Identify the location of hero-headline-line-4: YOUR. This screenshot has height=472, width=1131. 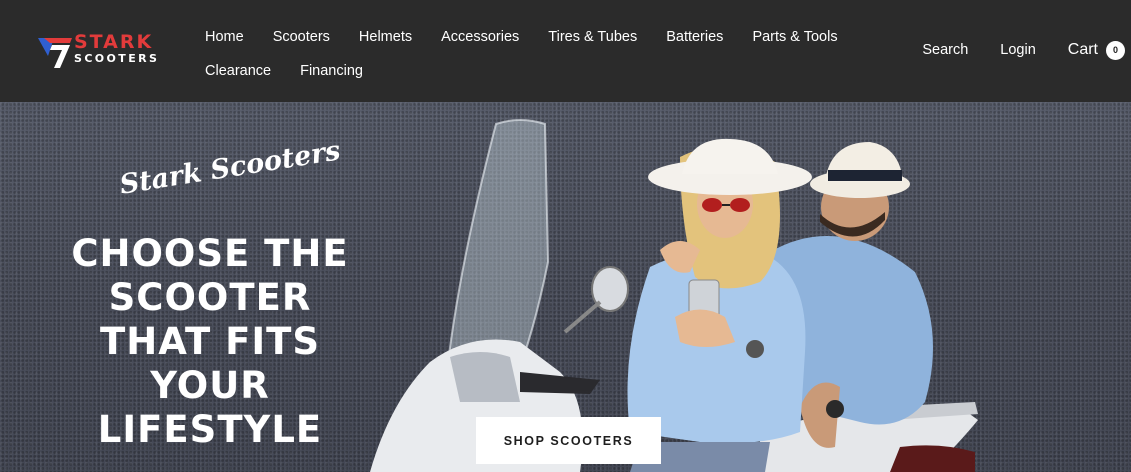
(210, 385).